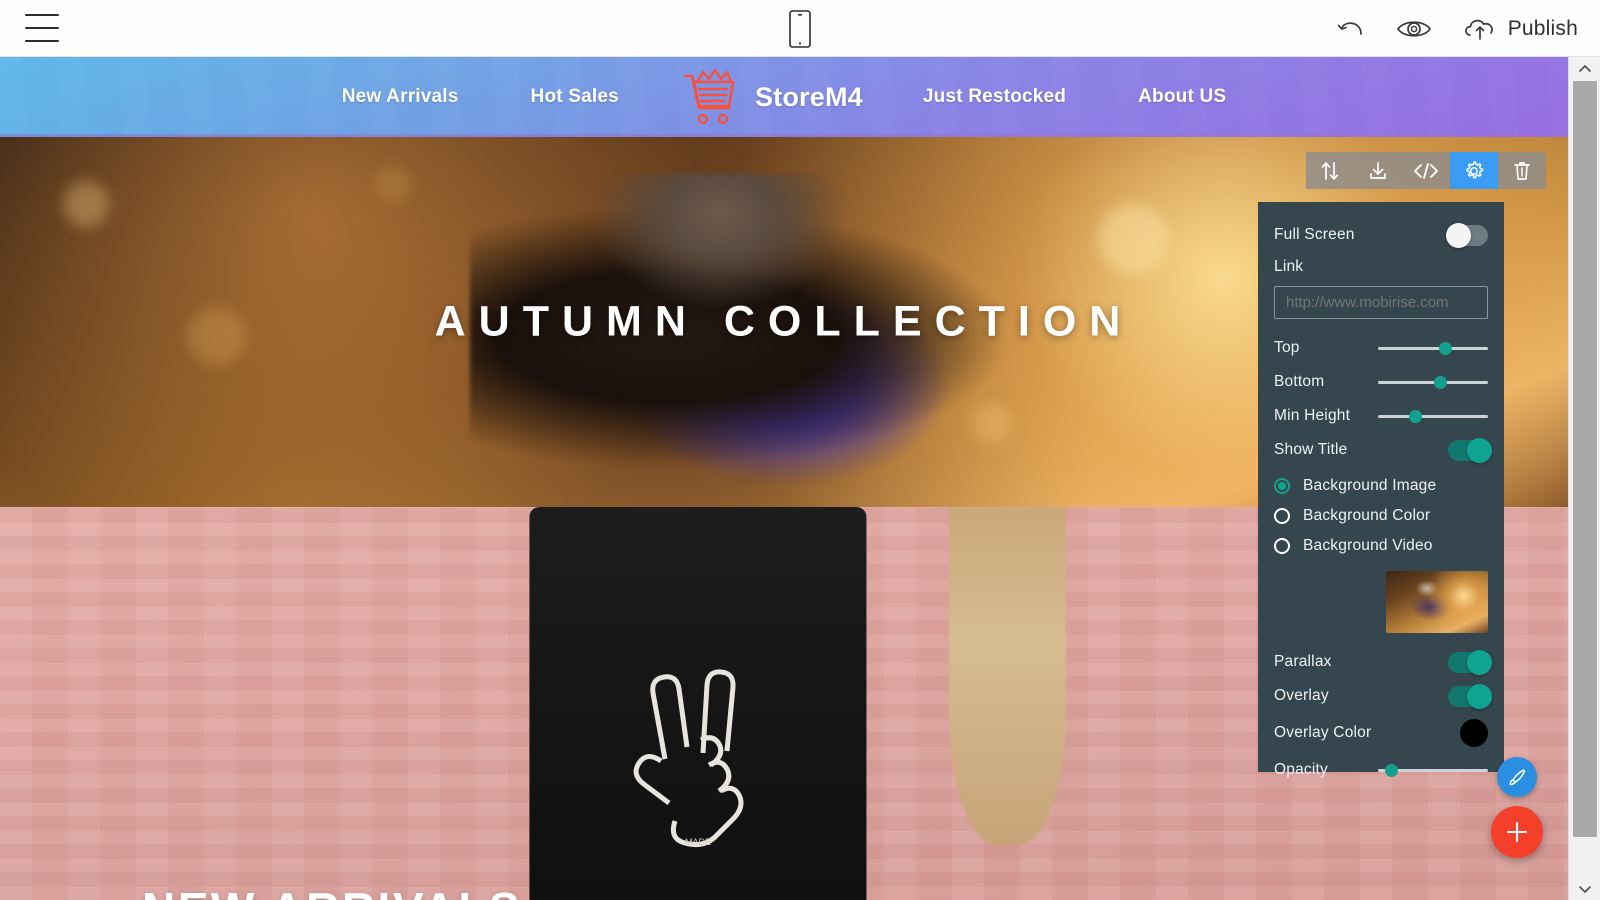  I want to click on link-label: Link, so click(1289, 266).